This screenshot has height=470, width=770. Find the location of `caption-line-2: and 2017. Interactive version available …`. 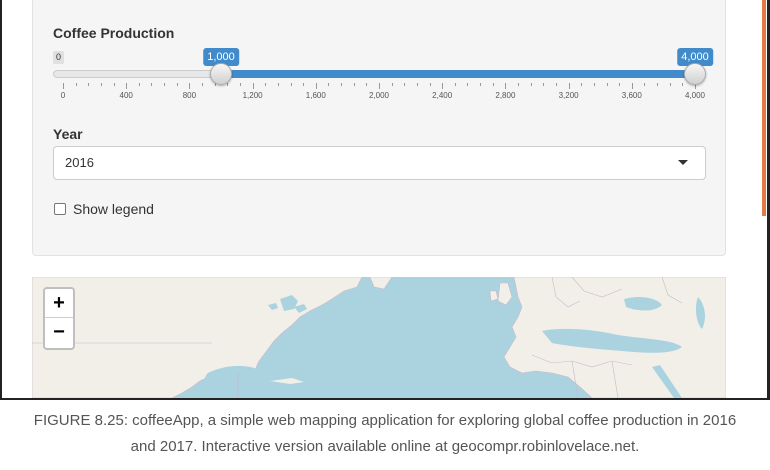

caption-line-2: and 2017. Interactive version available … is located at coordinates (385, 446).